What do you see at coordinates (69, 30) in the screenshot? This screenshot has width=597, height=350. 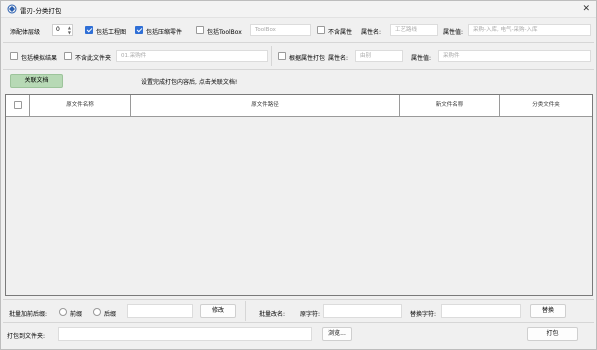 I see `spinner-arrows-icon: ▲ ▼` at bounding box center [69, 30].